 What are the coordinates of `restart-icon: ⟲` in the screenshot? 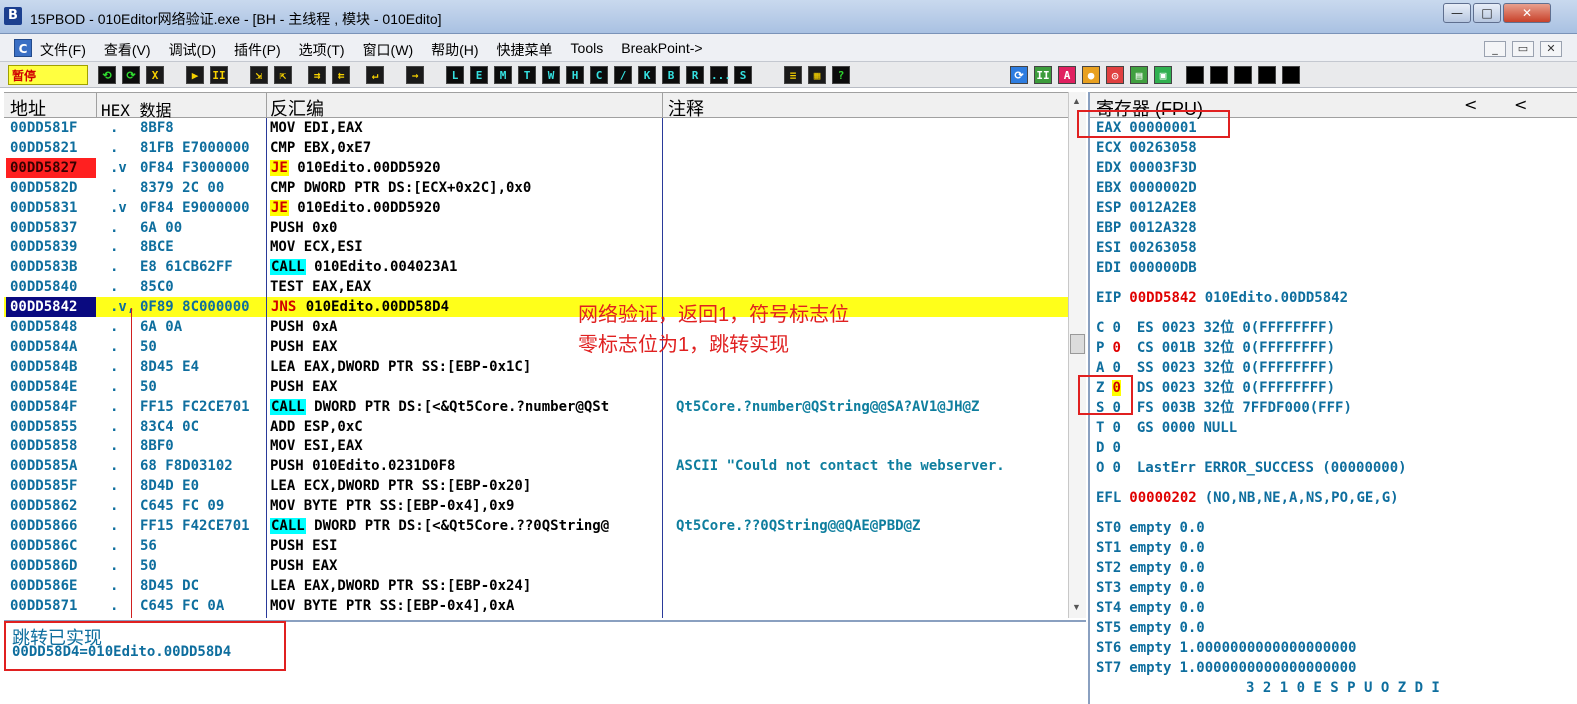 It's located at (107, 75).